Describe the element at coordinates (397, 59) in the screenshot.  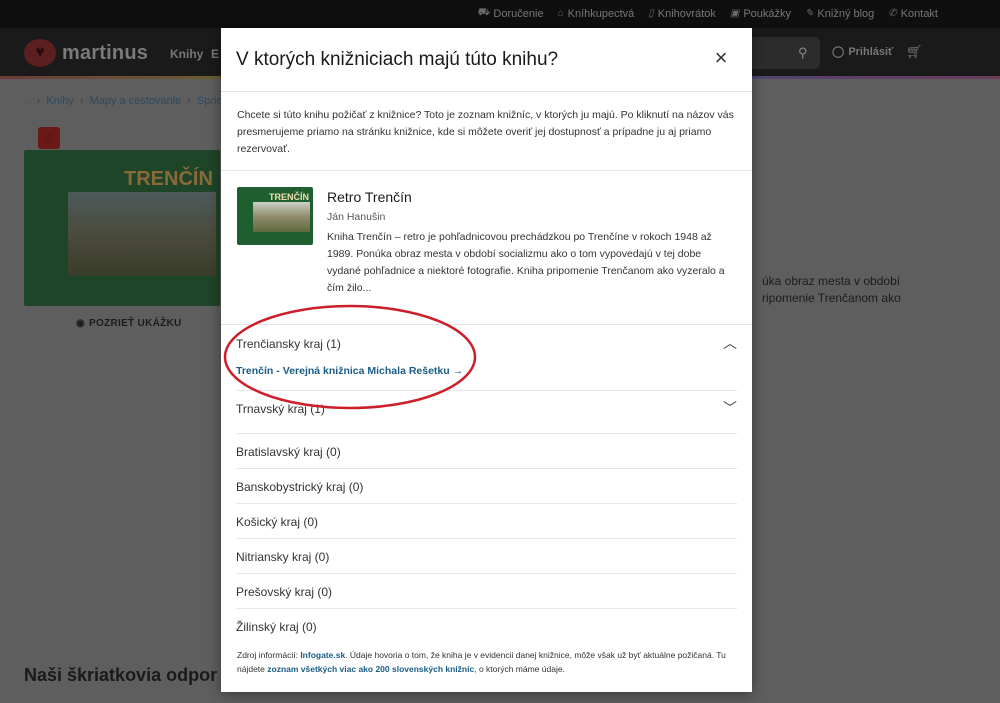
I see `modal-title: V ktorých knižniciach majú túto knihu?` at that location.